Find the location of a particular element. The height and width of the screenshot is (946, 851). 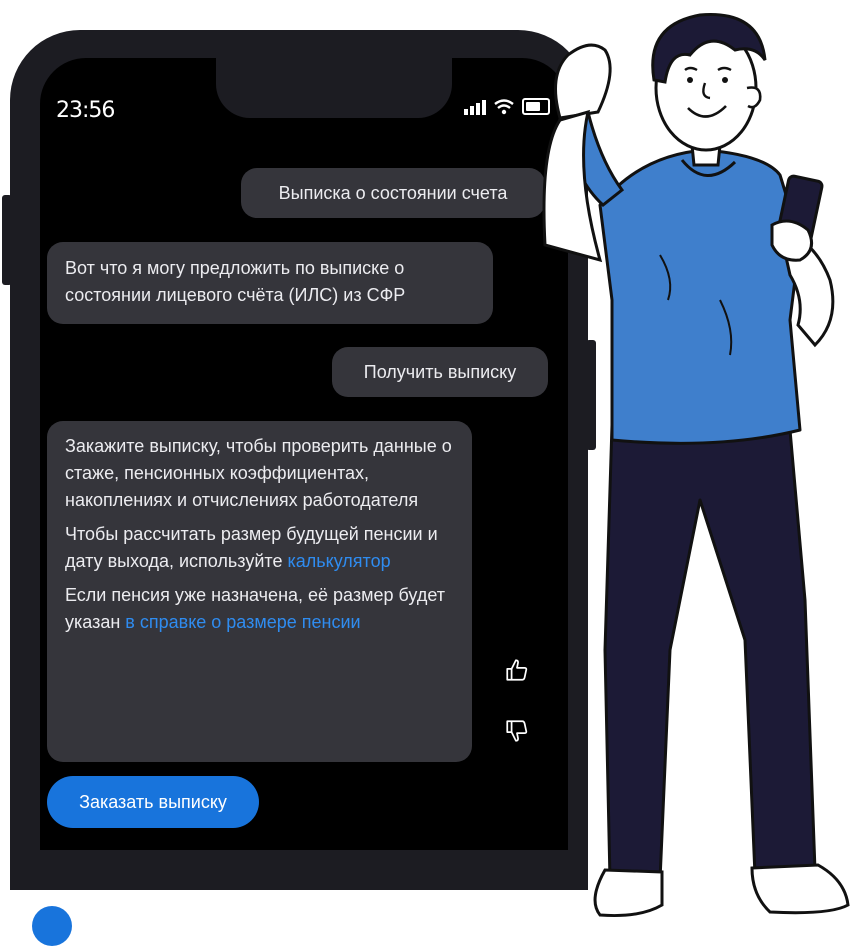

thumbs-down-icon is located at coordinates (517, 731).